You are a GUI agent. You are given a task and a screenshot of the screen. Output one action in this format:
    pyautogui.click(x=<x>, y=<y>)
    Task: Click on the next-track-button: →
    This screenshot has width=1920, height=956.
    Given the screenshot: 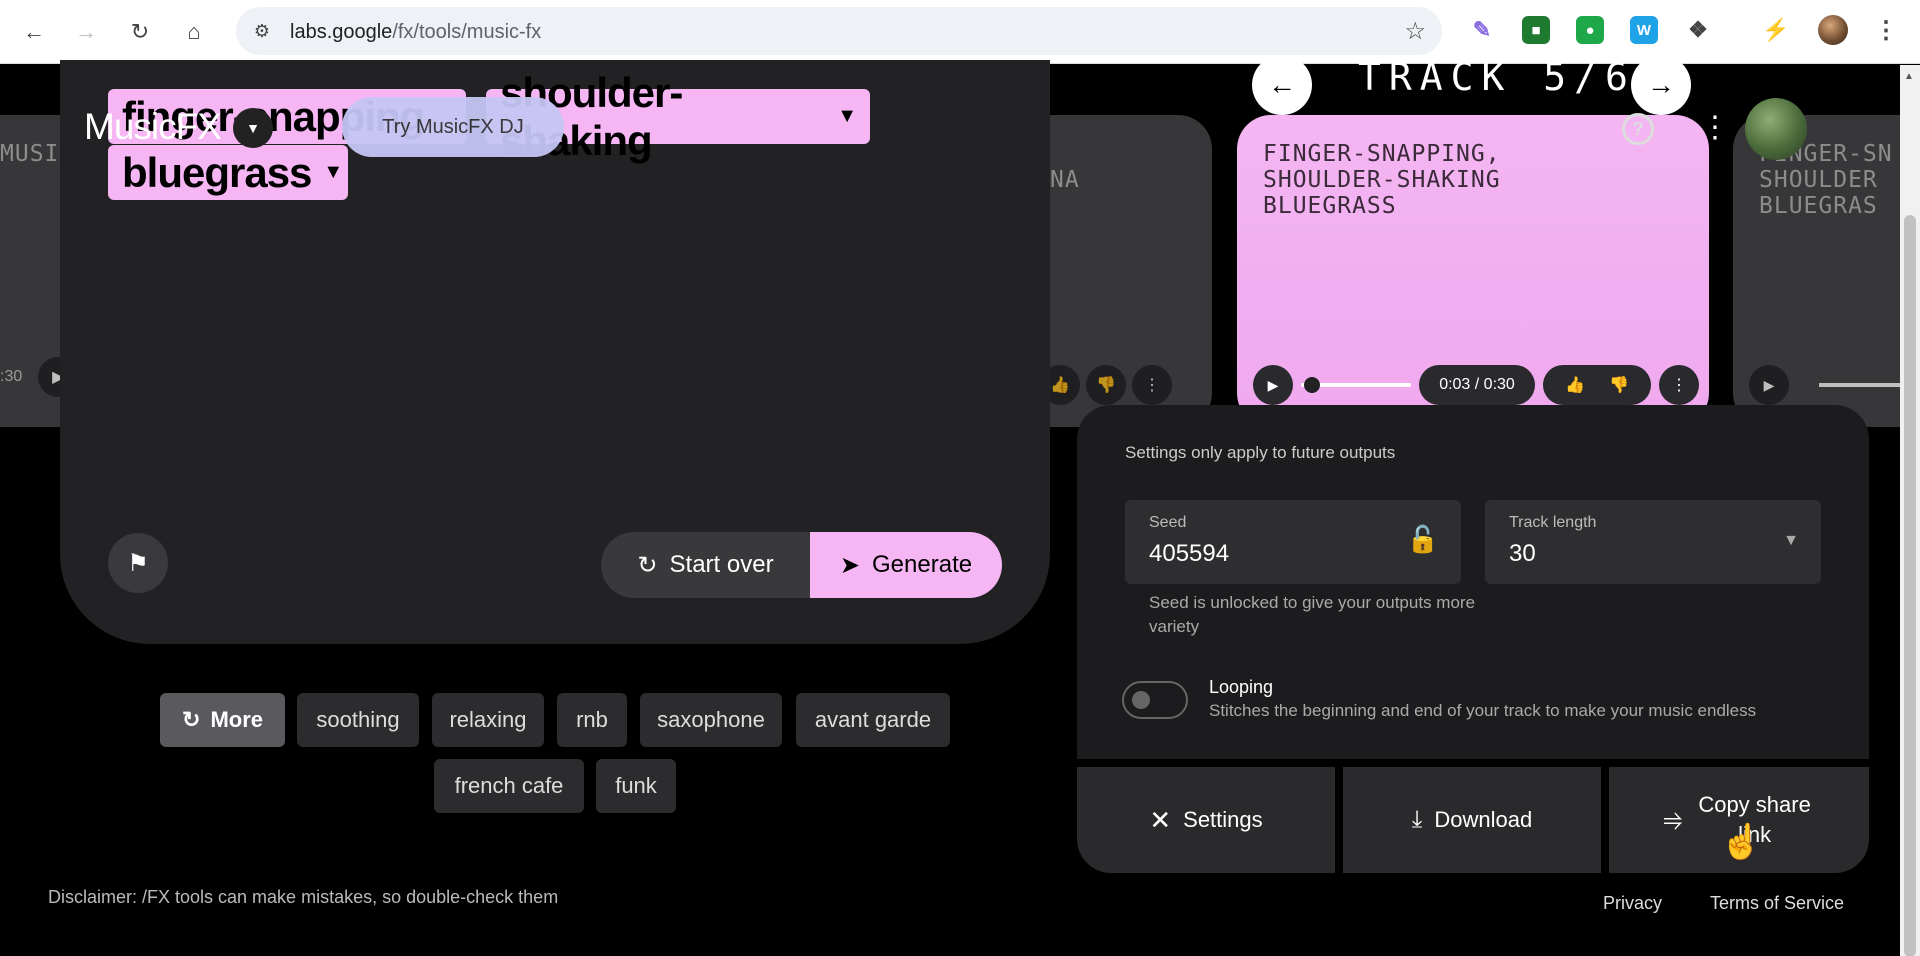 What is the action you would take?
    pyautogui.click(x=1661, y=85)
    